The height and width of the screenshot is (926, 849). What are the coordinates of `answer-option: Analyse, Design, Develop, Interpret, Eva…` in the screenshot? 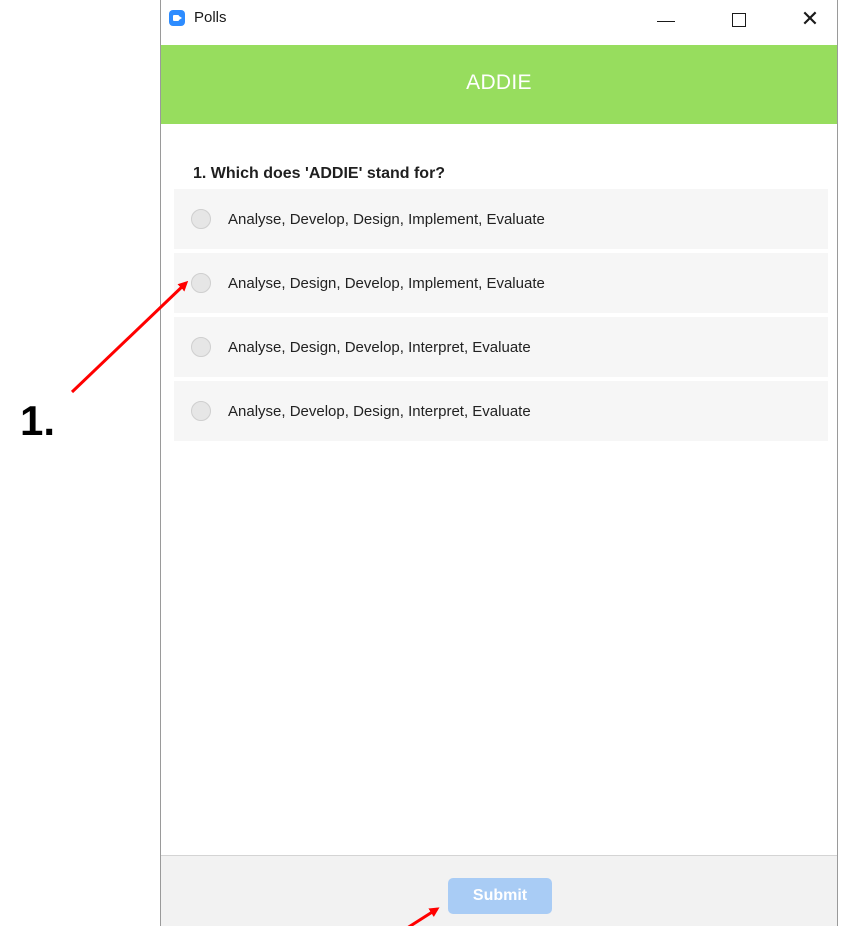 It's located at (501, 347).